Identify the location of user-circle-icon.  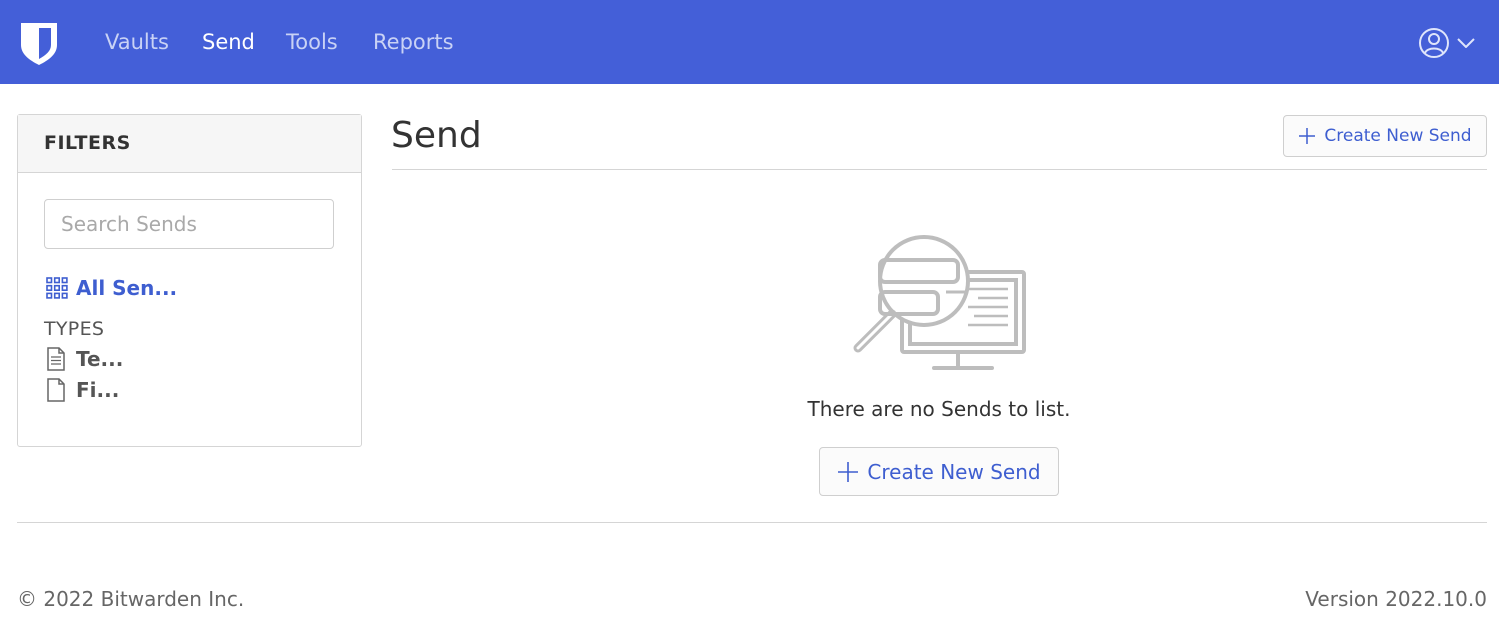
(1434, 43).